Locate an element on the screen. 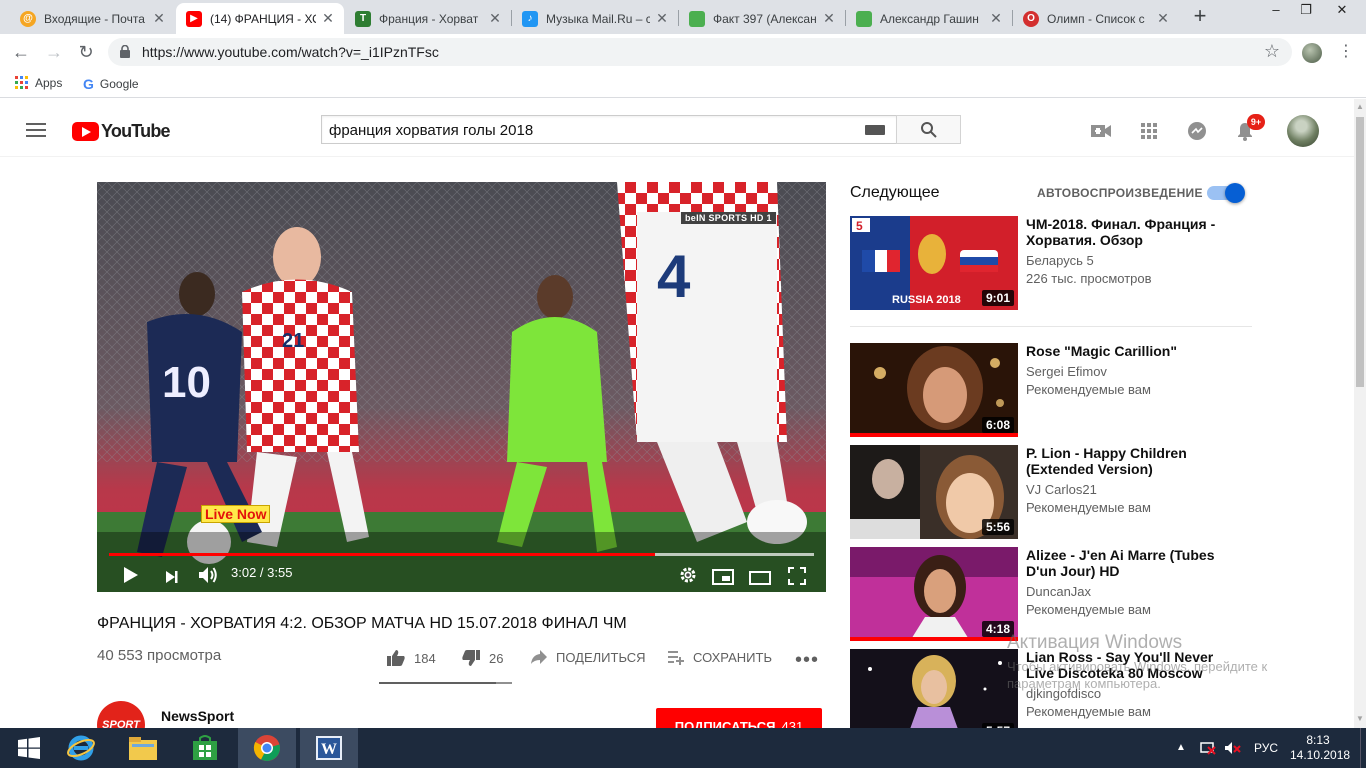  video-thumbnail: 5:56 is located at coordinates (934, 492).